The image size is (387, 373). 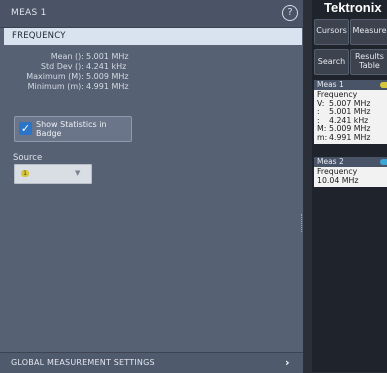 I want to click on cursors-button-label: Cursors, so click(x=331, y=30).